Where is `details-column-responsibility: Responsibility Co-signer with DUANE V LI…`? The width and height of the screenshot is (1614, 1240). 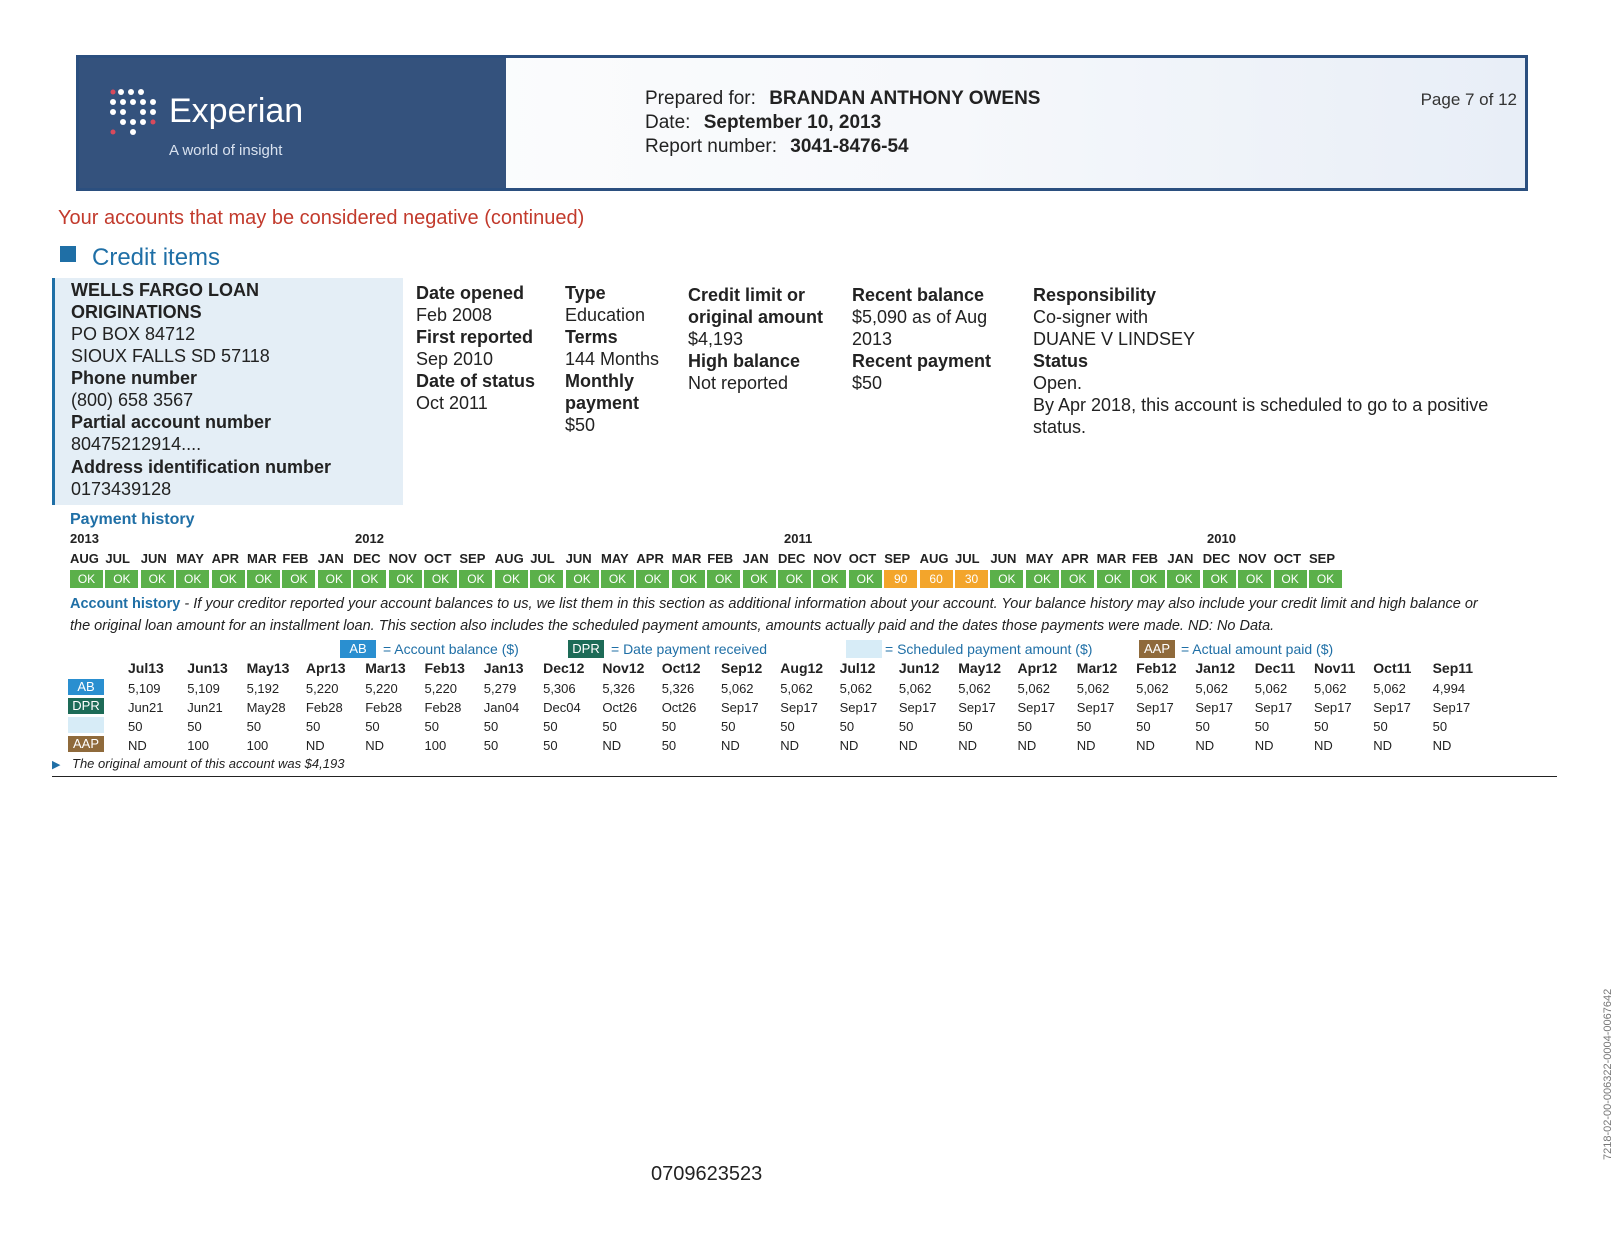
details-column-responsibility: Responsibility Co-signer with DUANE V LI… is located at coordinates (1260, 361).